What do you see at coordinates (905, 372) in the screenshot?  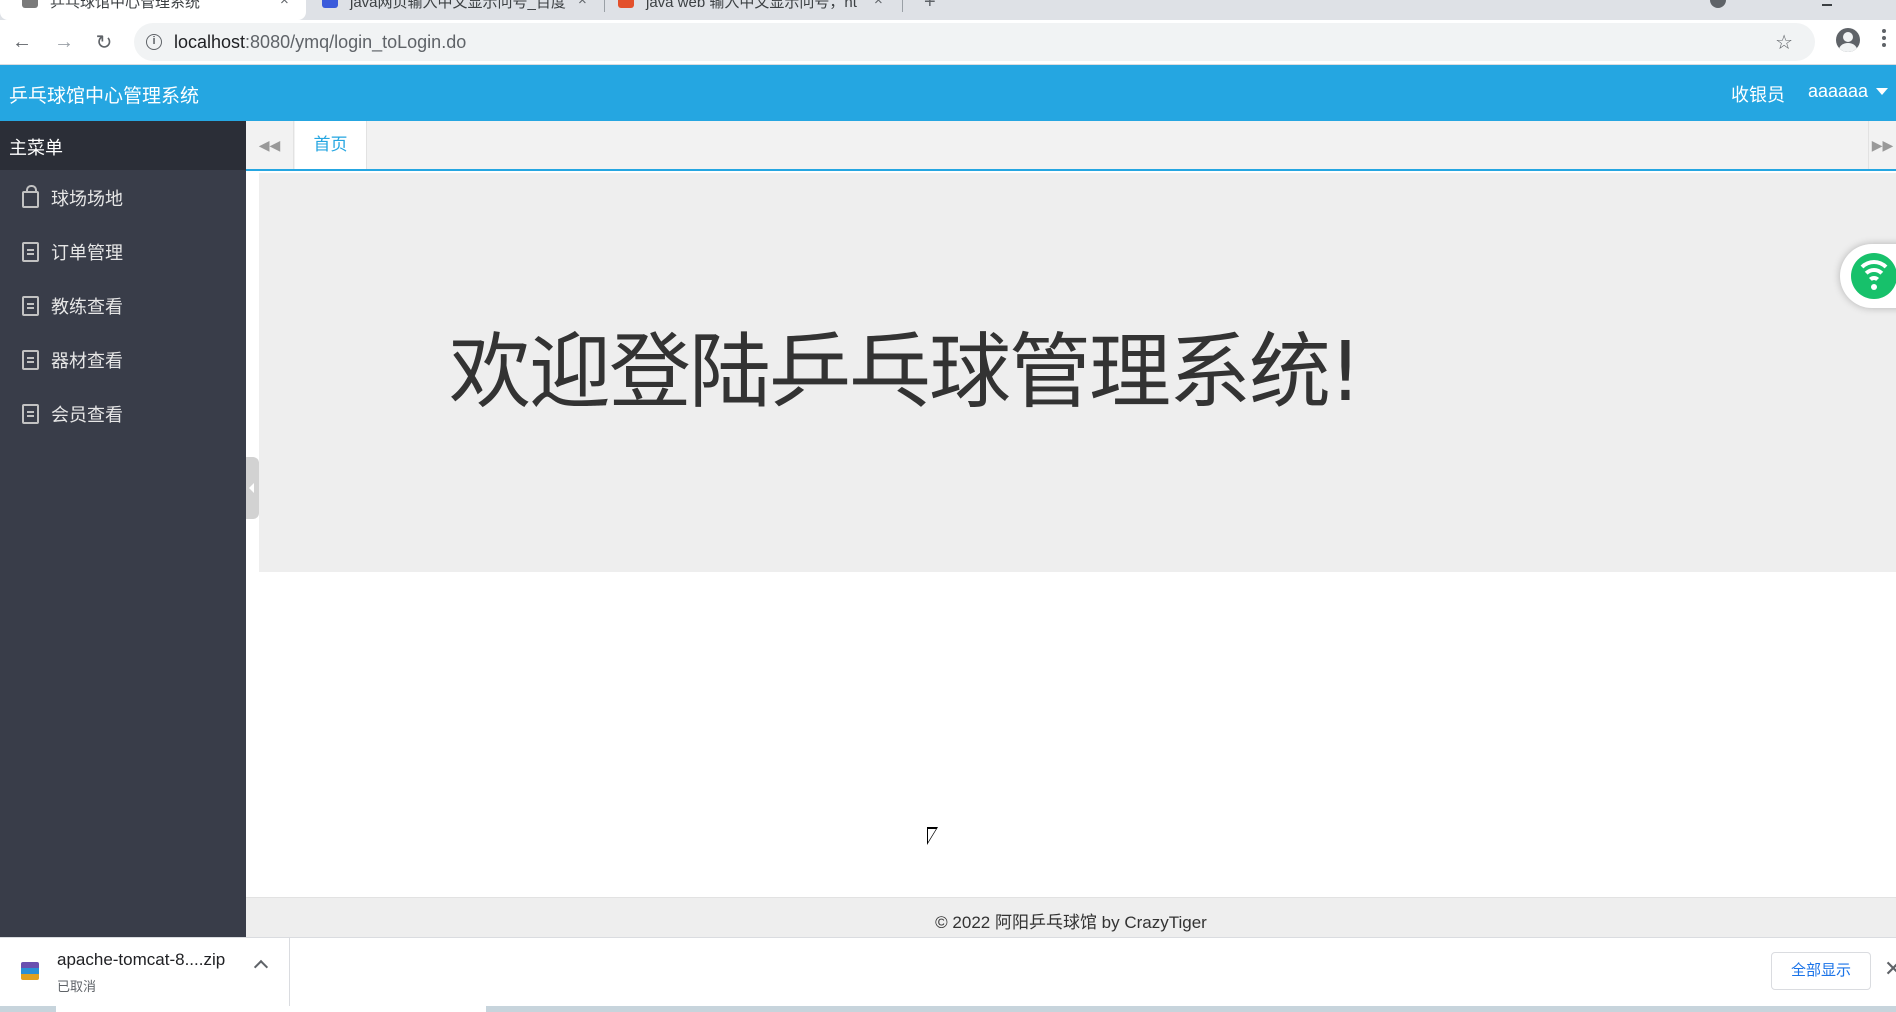 I see `welcome-heading: 欢迎登陆乒乓球管理系统!` at bounding box center [905, 372].